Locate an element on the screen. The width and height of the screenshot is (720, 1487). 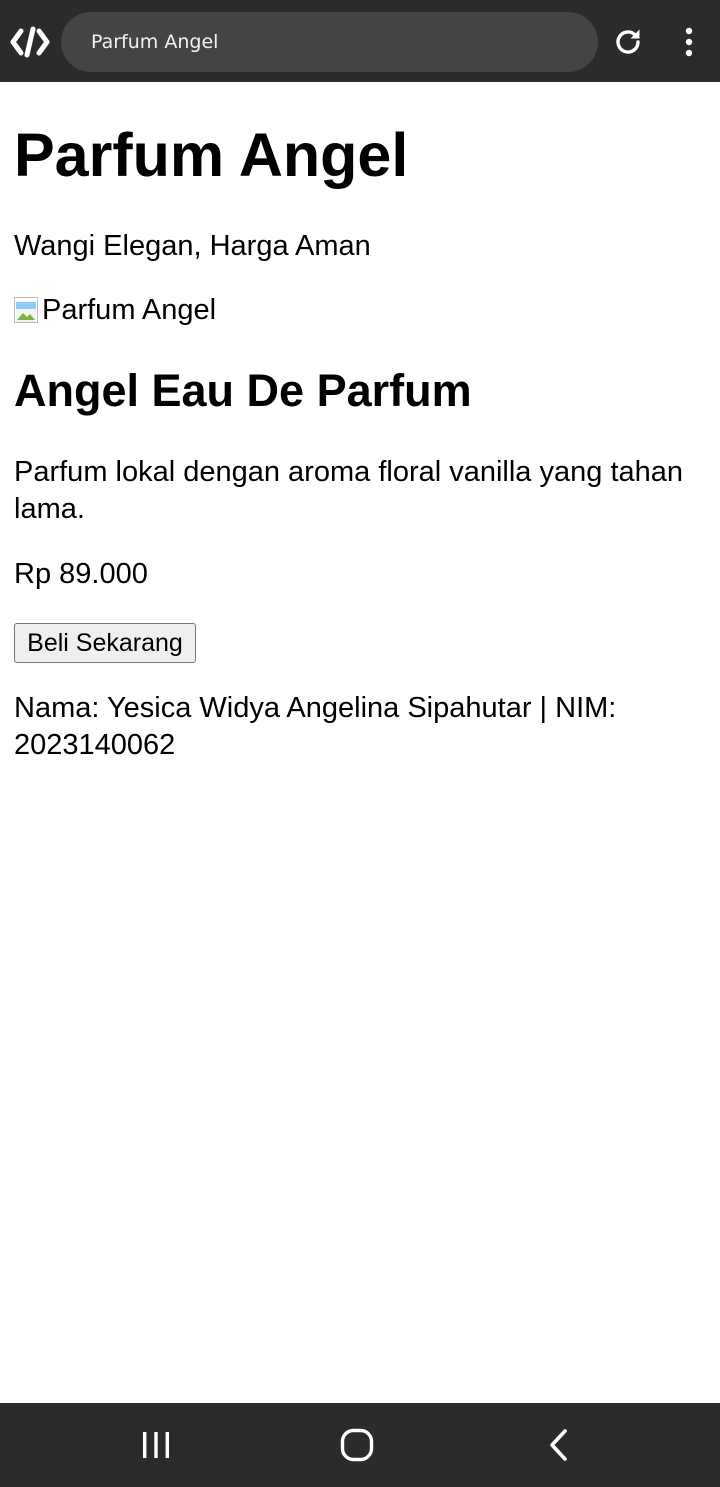
page-title: Parfum Angel is located at coordinates (211, 155).